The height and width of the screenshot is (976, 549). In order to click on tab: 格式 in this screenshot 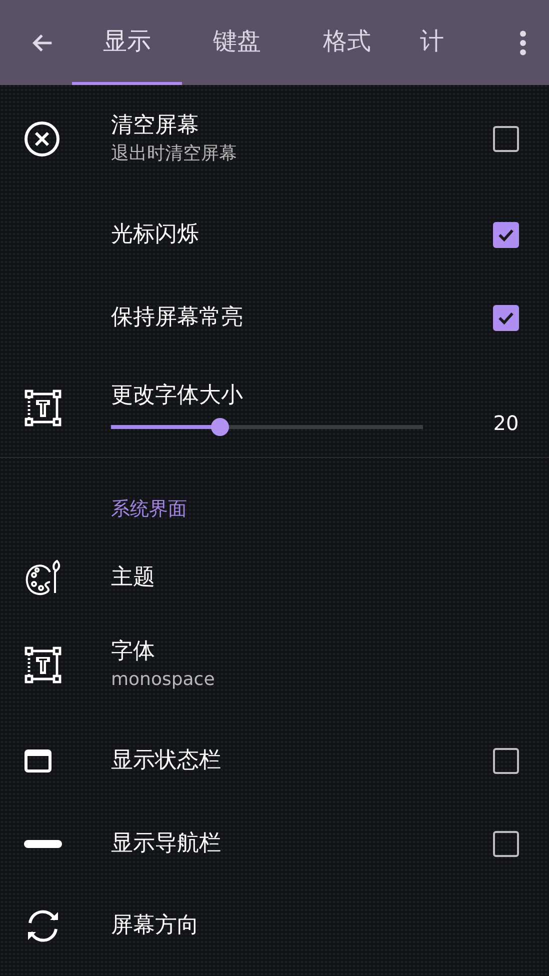, I will do `click(347, 42)`.